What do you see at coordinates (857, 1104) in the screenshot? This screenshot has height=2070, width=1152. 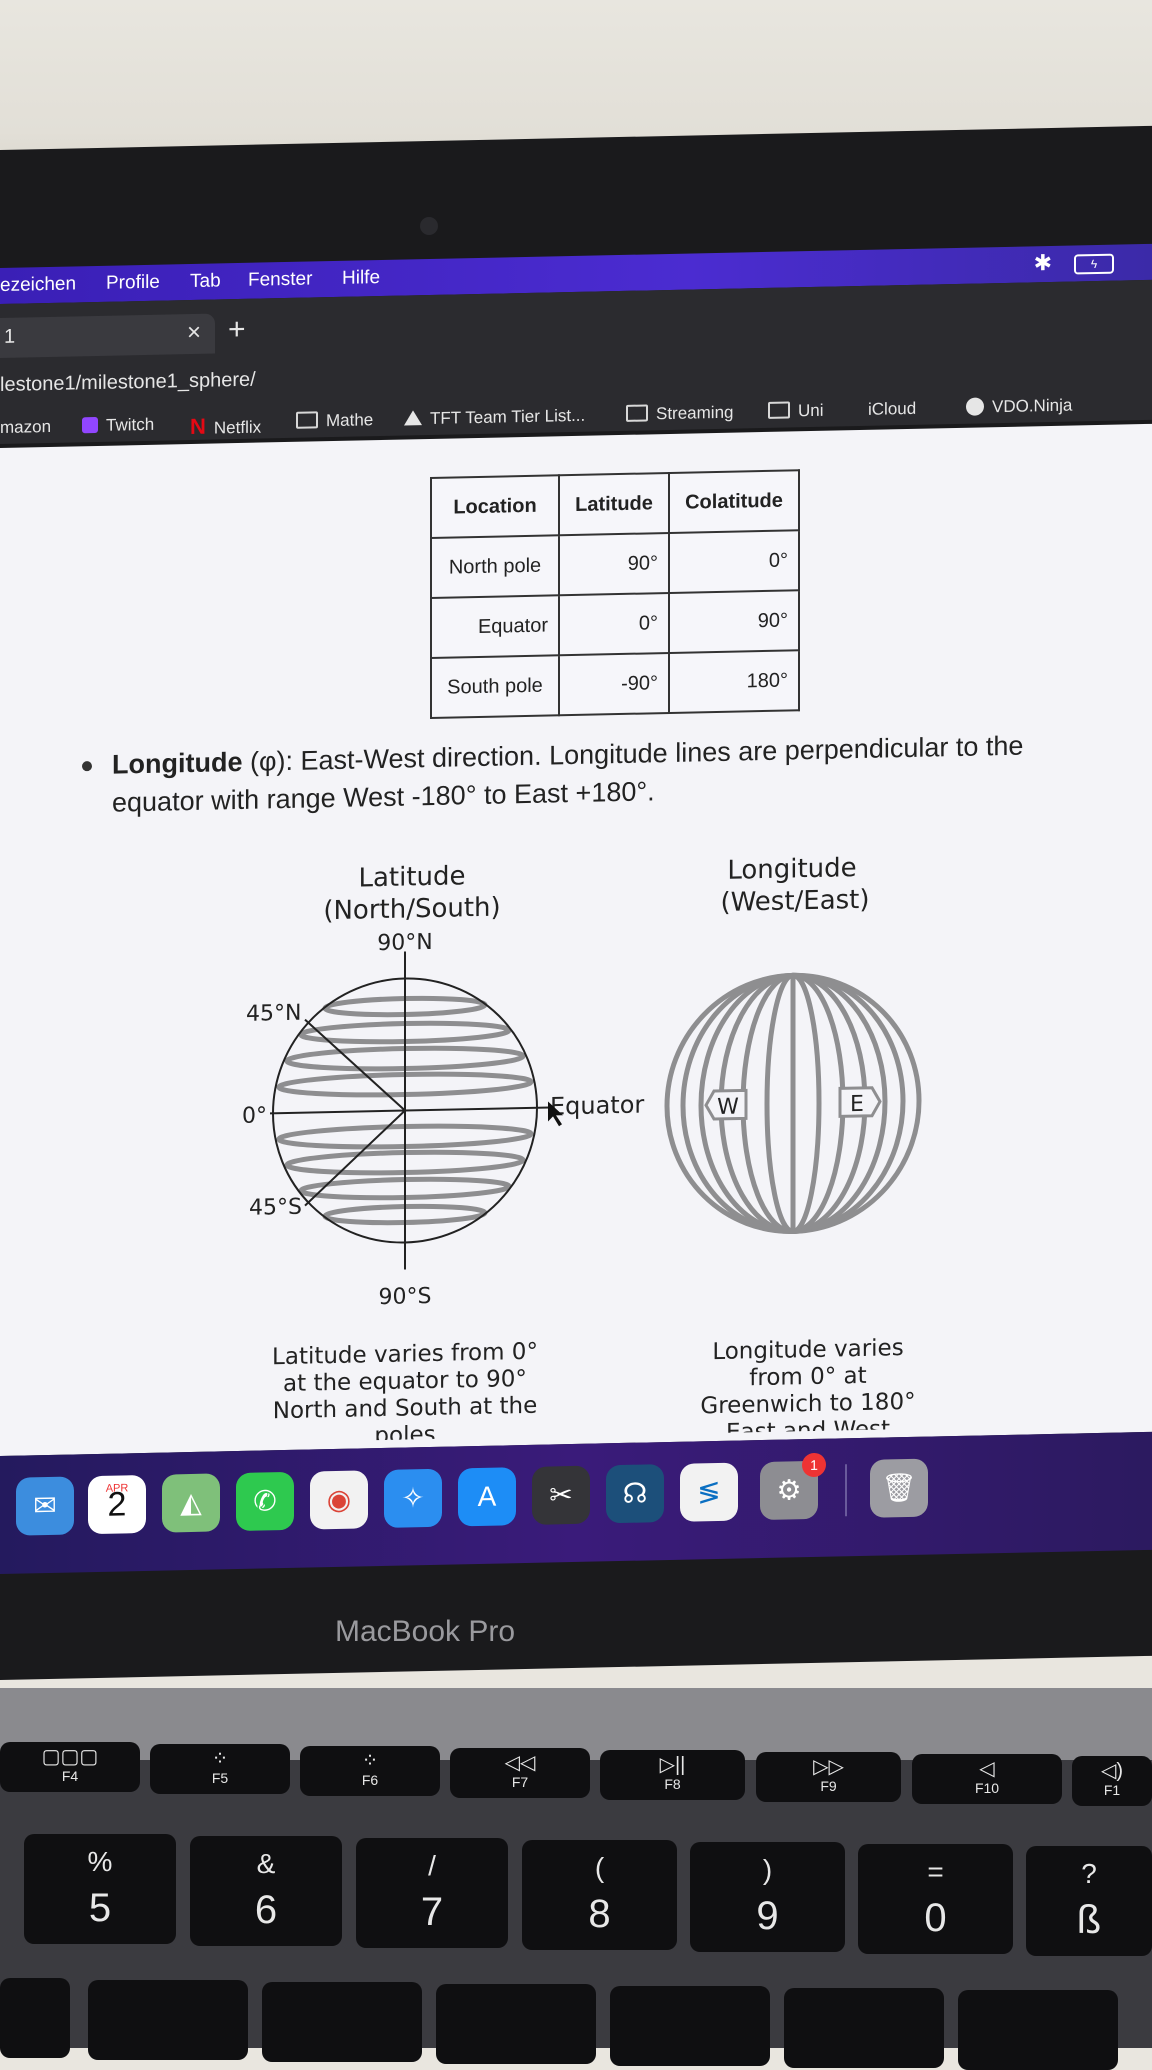 I see `label-east: E` at bounding box center [857, 1104].